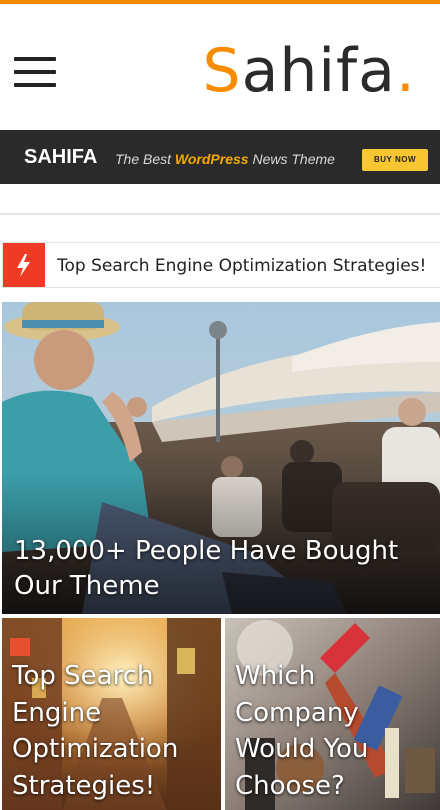 The image size is (440, 810). What do you see at coordinates (395, 160) in the screenshot?
I see `buy-now-button: BUY NOW` at bounding box center [395, 160].